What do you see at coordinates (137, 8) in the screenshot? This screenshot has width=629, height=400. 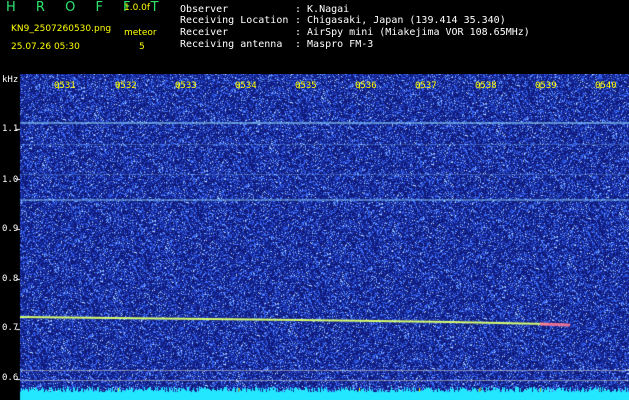 I see `app-version: 1.0.0f` at bounding box center [137, 8].